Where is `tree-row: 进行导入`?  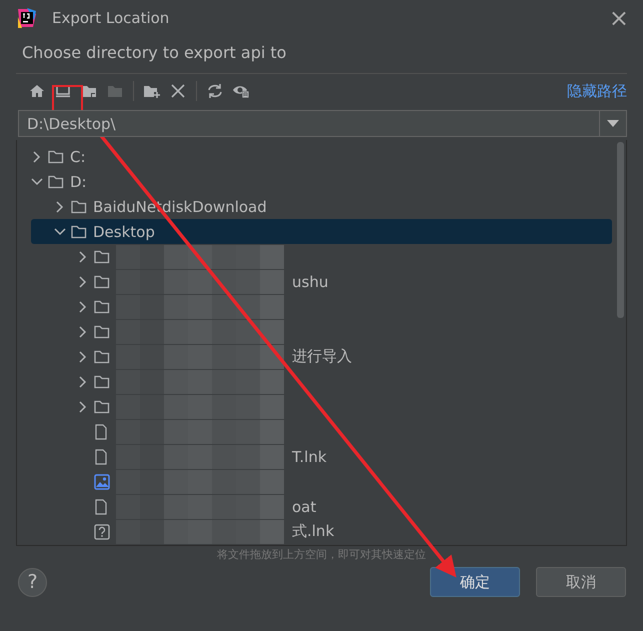 tree-row: 进行导入 is located at coordinates (321, 356).